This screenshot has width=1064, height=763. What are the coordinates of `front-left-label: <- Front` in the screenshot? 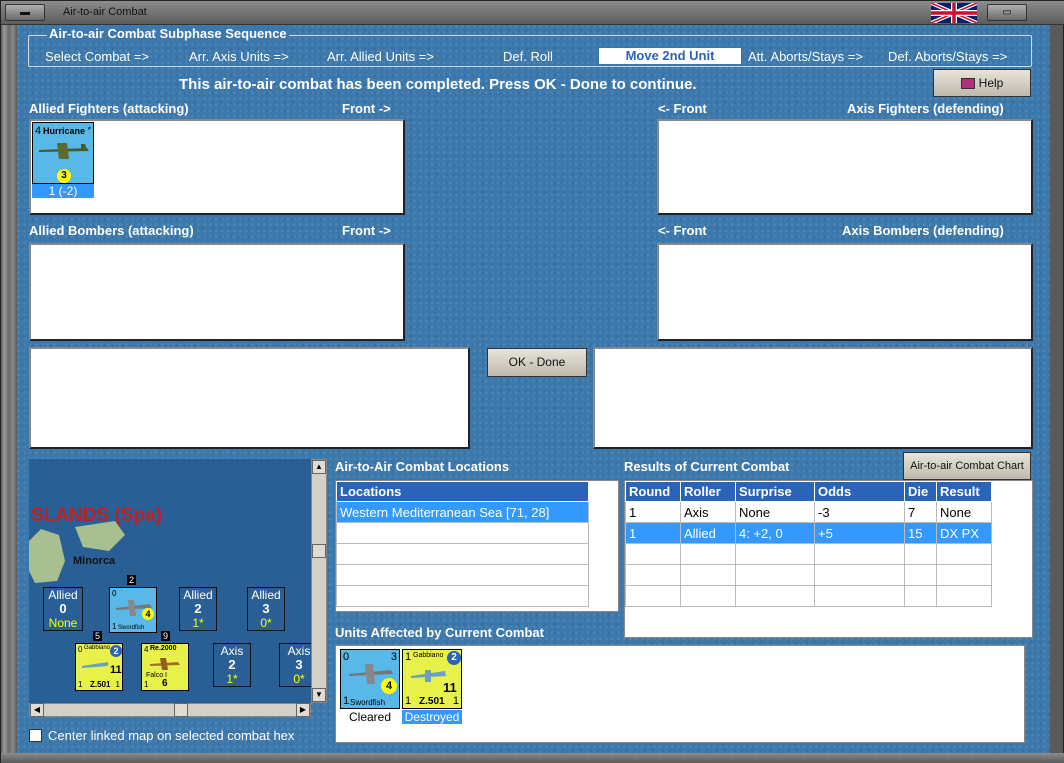 It's located at (682, 108).